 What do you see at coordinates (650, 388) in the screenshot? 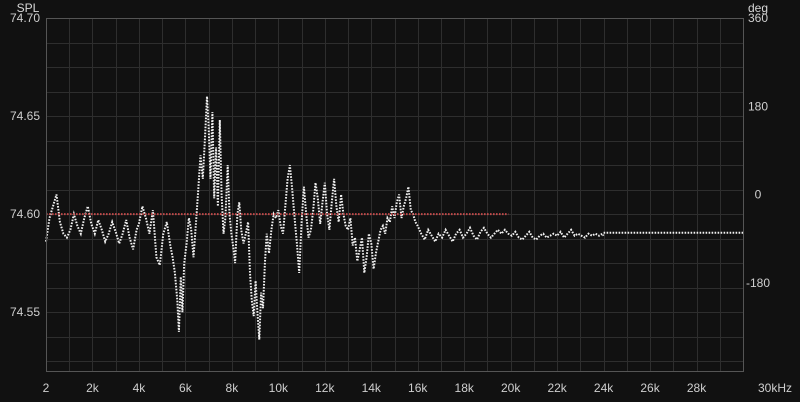
I see `x-tick-label: 26k` at bounding box center [650, 388].